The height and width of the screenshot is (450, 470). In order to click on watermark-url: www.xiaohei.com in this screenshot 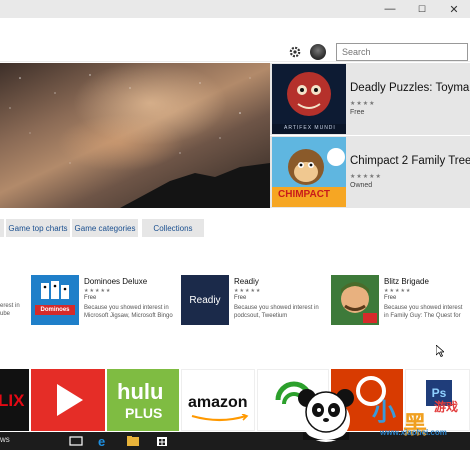, I will do `click(413, 432)`.